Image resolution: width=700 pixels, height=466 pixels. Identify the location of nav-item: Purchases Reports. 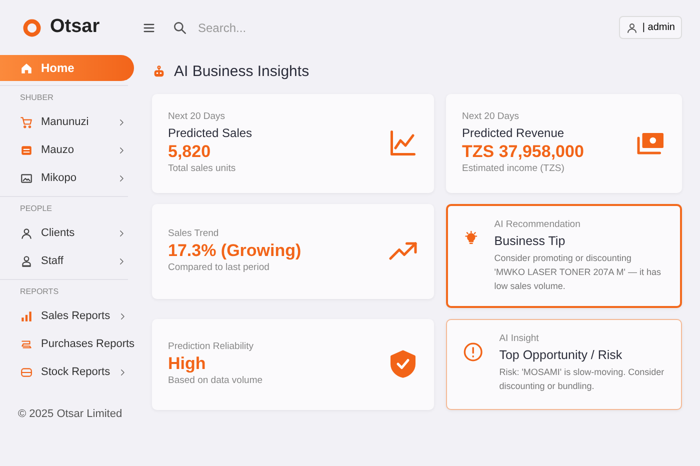
(67, 344).